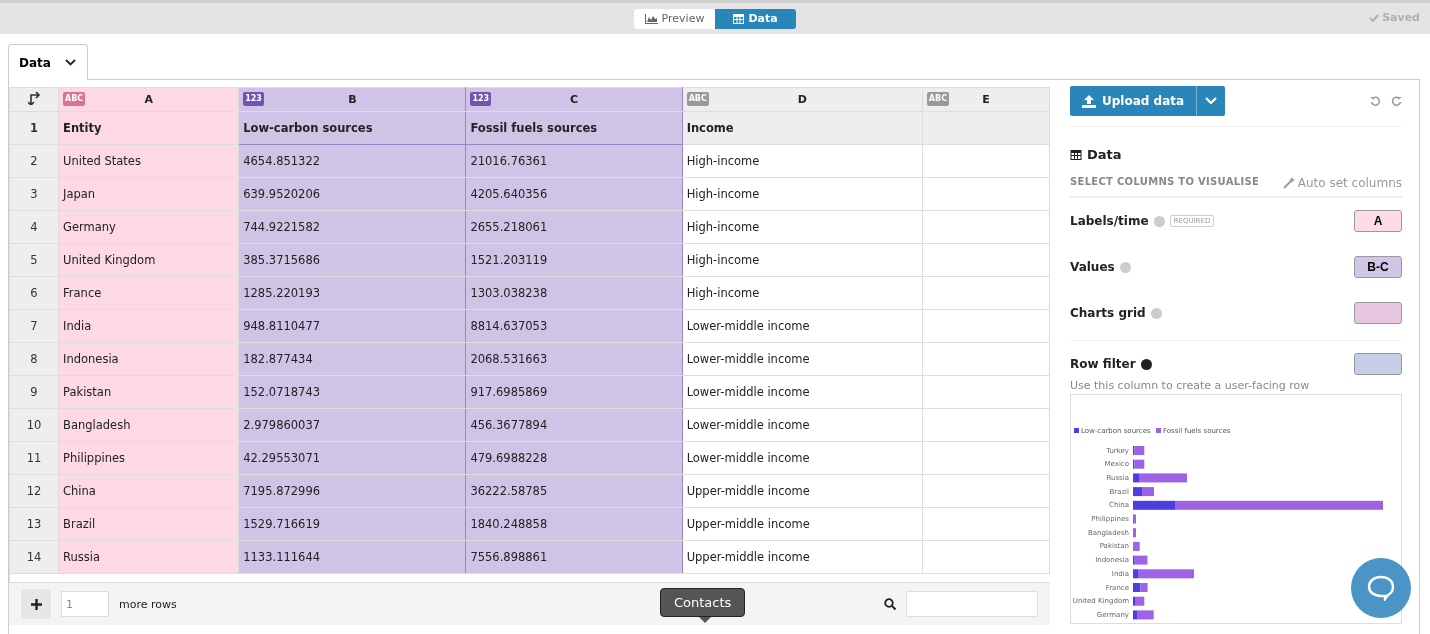 The height and width of the screenshot is (634, 1430). What do you see at coordinates (1396, 101) in the screenshot?
I see `redo-icon` at bounding box center [1396, 101].